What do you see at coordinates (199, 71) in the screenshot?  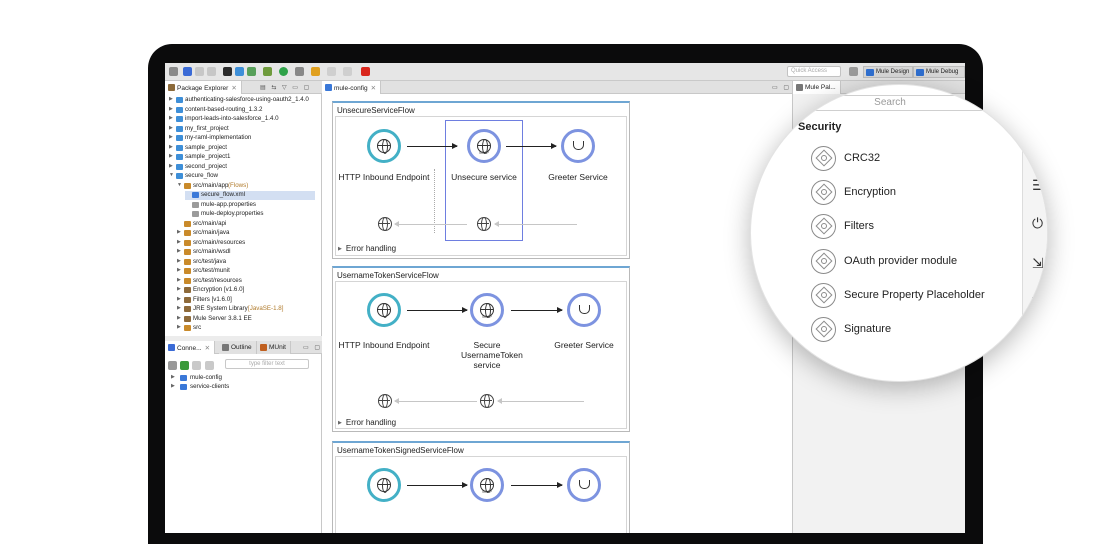 I see `save-icon` at bounding box center [199, 71].